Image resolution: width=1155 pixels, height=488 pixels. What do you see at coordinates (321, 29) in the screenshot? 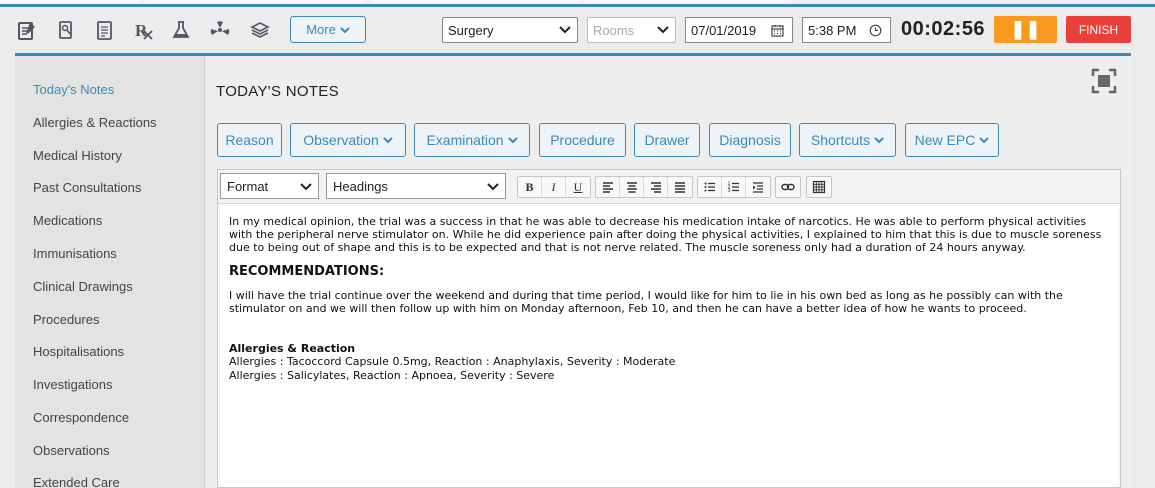
I see `more-label: More` at bounding box center [321, 29].